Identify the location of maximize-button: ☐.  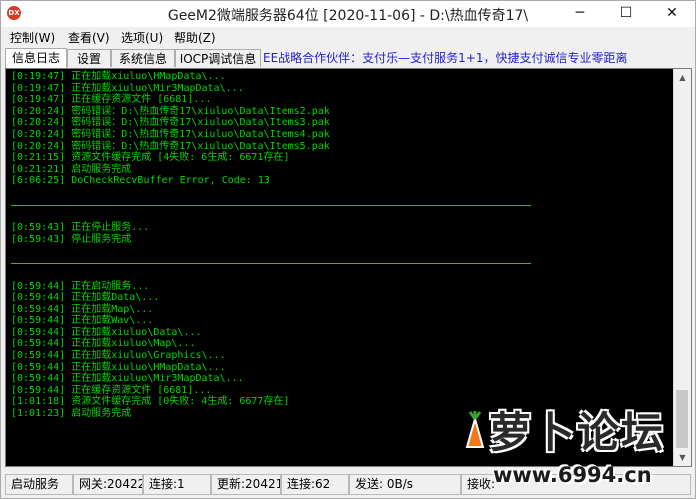
(626, 14).